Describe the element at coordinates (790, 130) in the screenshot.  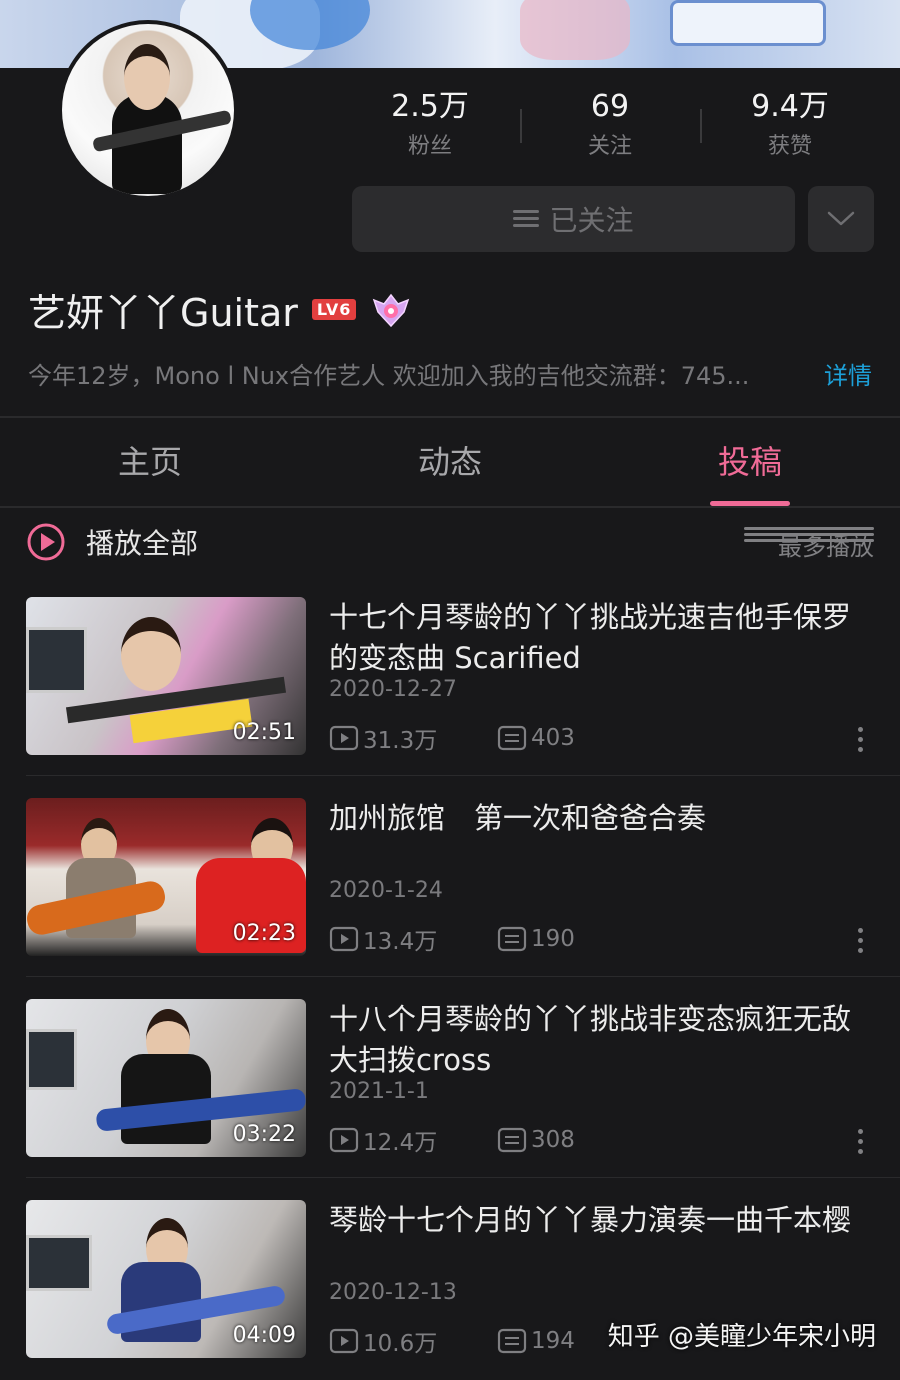
I see `stat-likes: 9.4万 获赞` at that location.